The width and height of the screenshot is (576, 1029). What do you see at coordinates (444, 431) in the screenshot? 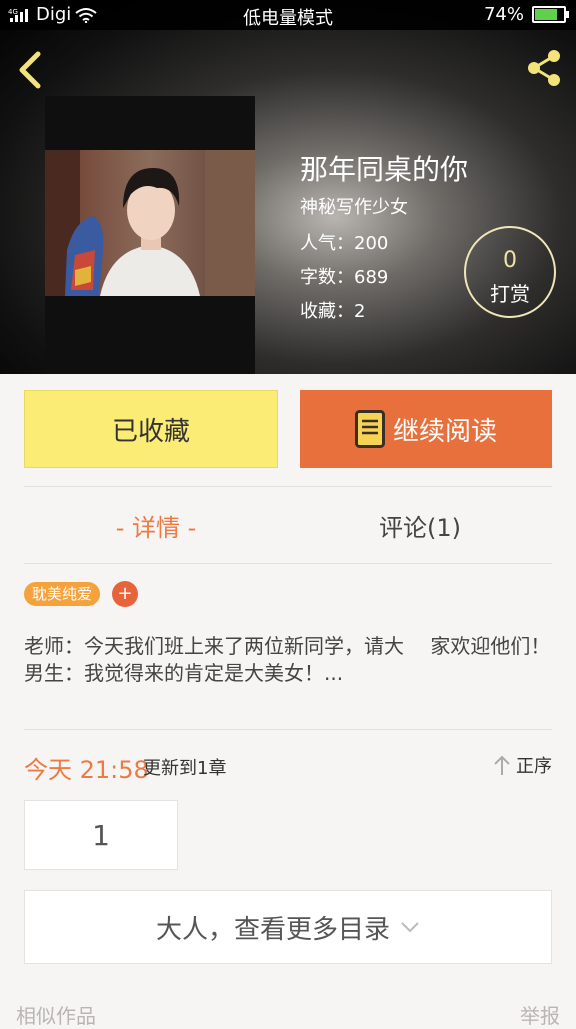
I see `continue-reading-label: 继续阅读` at bounding box center [444, 431].